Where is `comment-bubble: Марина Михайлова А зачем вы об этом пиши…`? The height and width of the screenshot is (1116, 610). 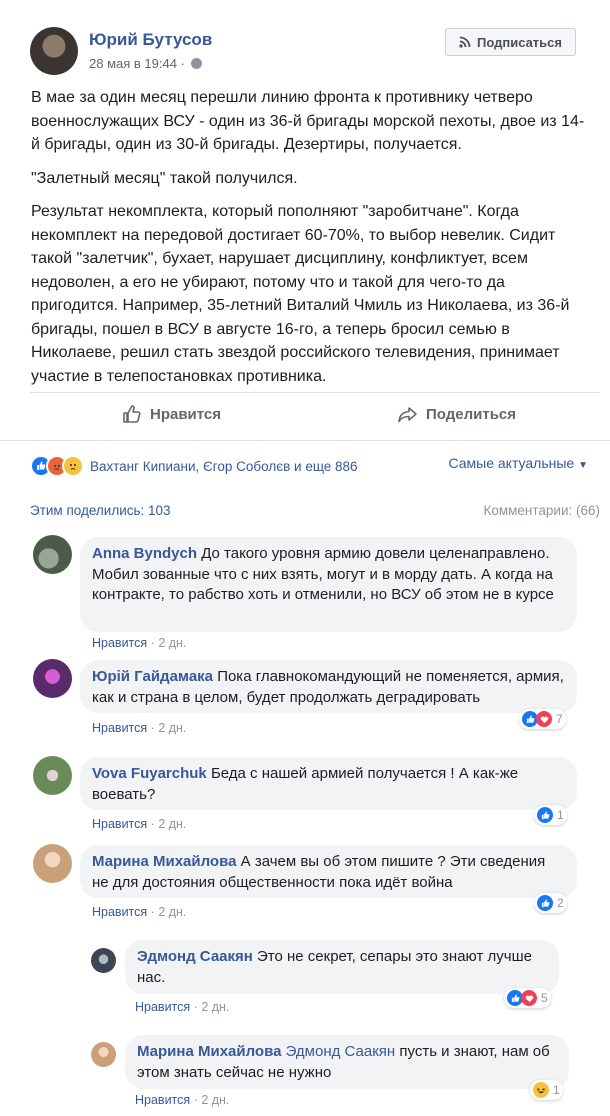 comment-bubble: Марина Михайлова А зачем вы об этом пиши… is located at coordinates (328, 871).